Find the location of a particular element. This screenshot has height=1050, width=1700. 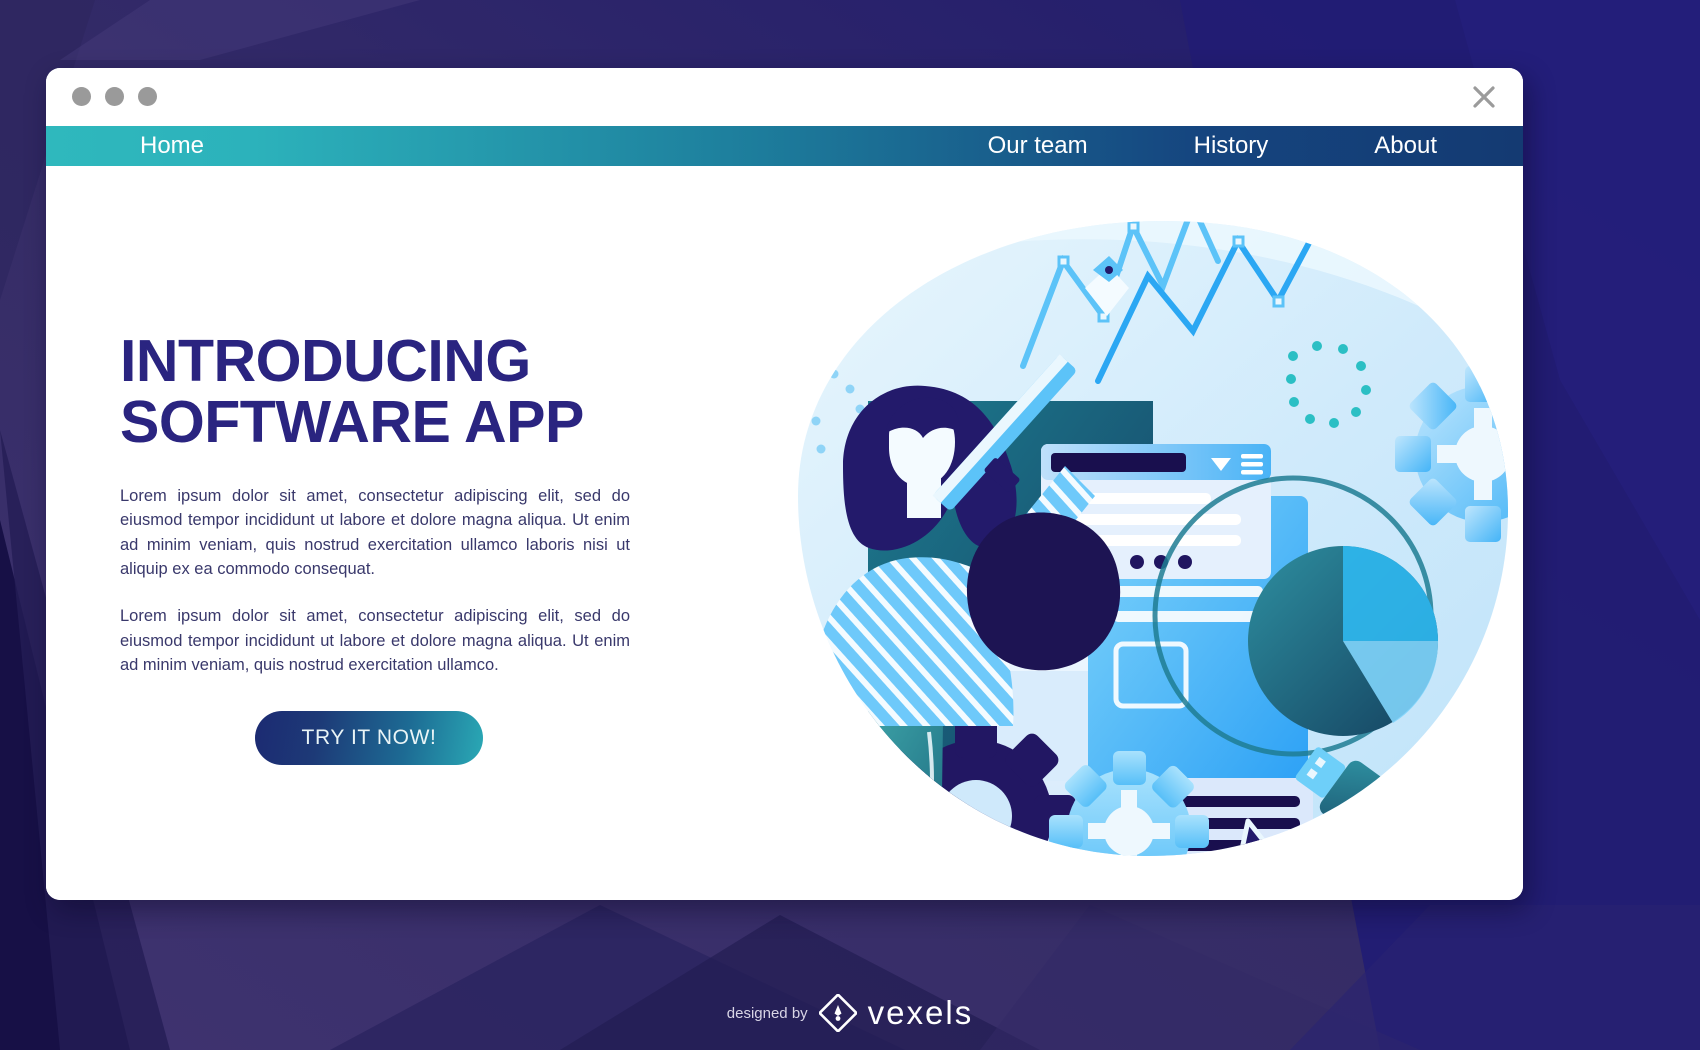

search-bar is located at coordinates (1118, 462).